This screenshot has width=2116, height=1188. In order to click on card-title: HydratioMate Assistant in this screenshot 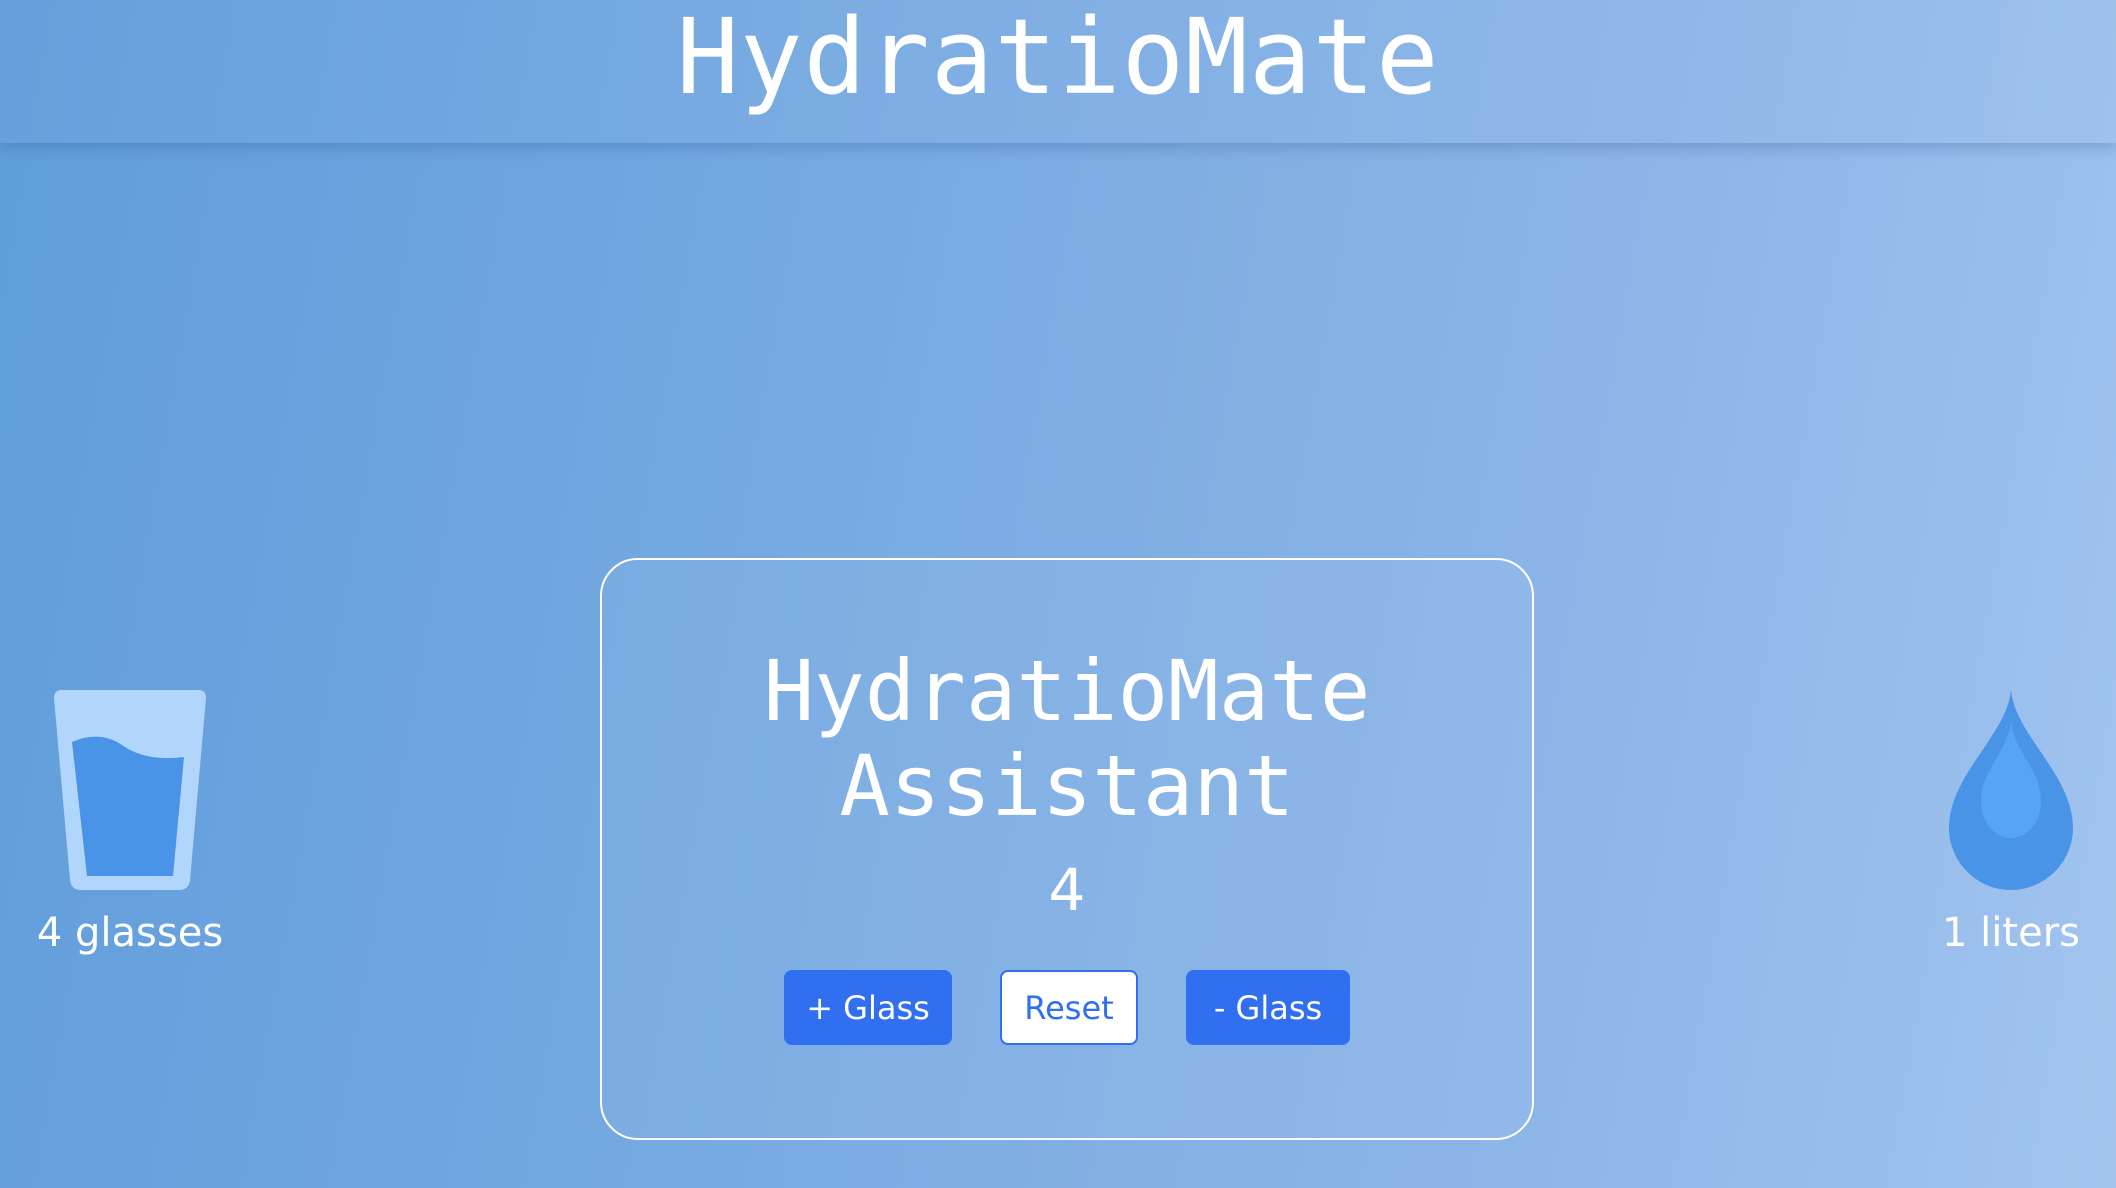, I will do `click(1067, 738)`.